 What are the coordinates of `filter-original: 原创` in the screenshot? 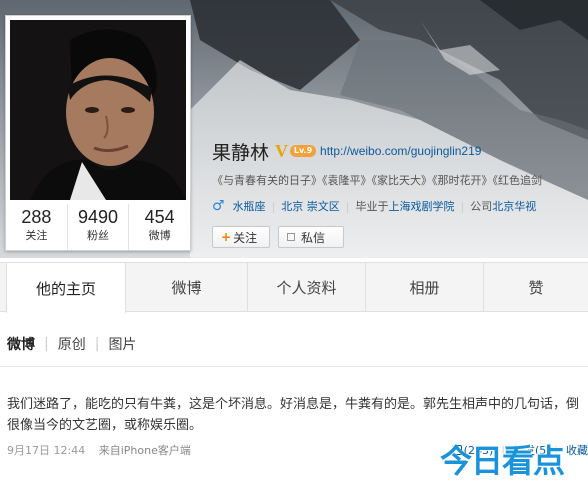 It's located at (72, 344).